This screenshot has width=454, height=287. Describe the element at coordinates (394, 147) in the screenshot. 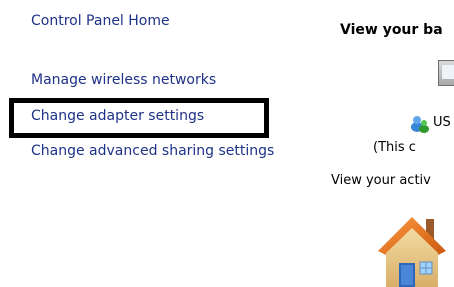

I see `network-user-subtitle: (This c` at that location.